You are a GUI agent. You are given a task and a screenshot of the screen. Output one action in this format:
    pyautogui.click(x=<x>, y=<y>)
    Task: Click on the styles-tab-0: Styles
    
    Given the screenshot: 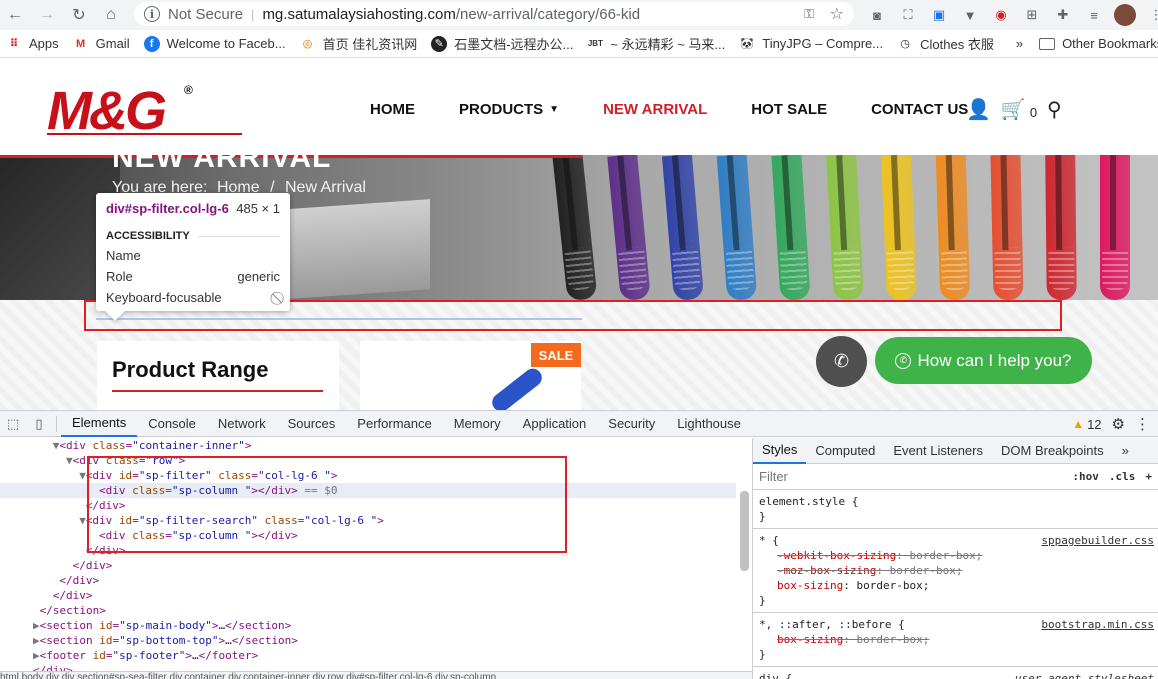 What is the action you would take?
    pyautogui.click(x=780, y=451)
    